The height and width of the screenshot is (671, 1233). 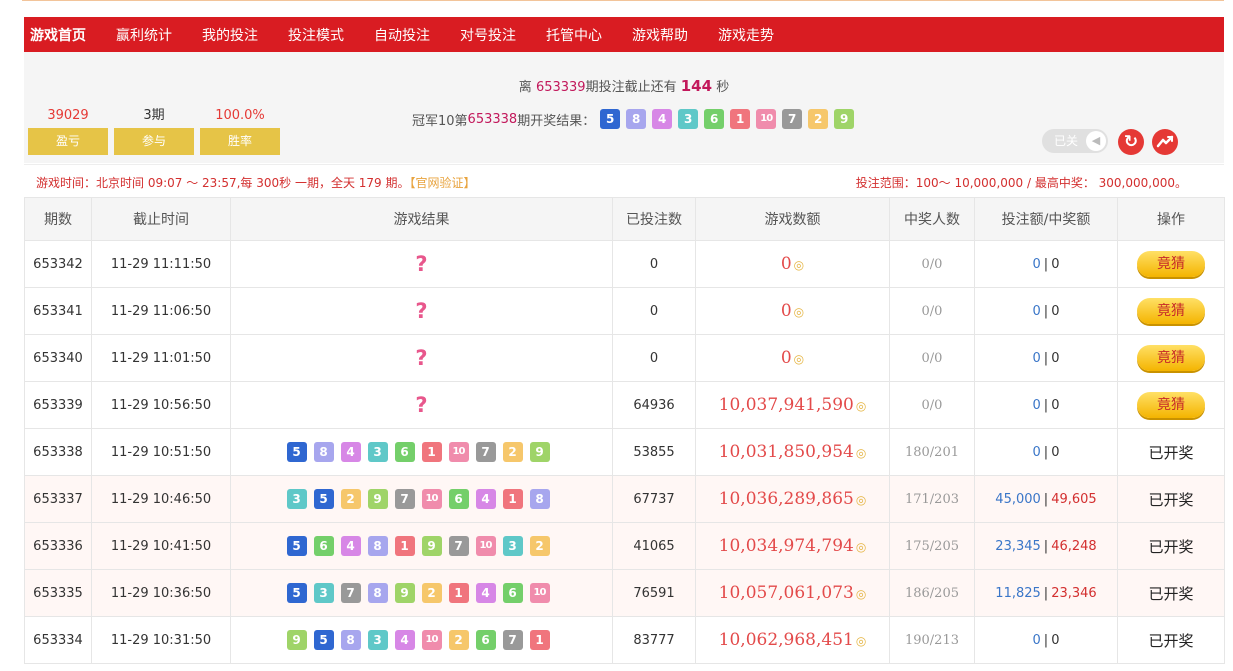 I want to click on bets-count-cell: 76591, so click(x=654, y=593).